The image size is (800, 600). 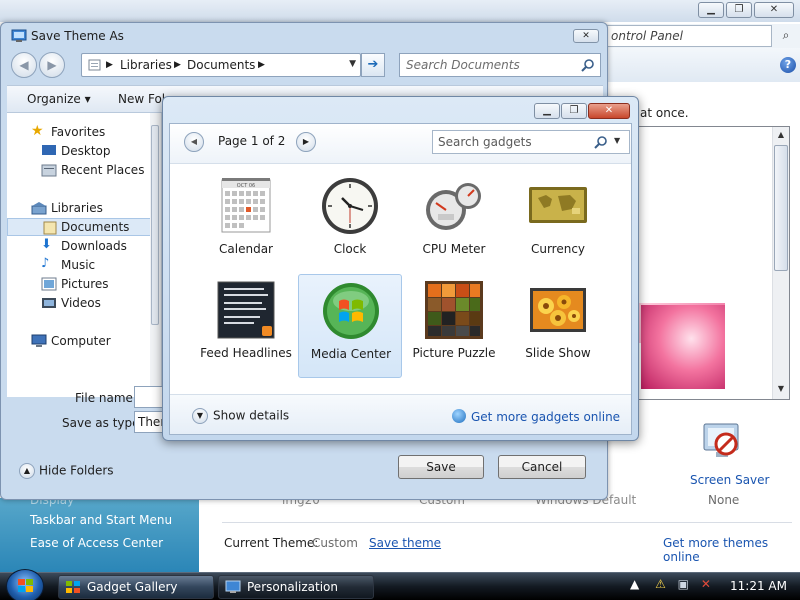 I want to click on breadcrumb-documents: Documents, so click(x=221, y=65).